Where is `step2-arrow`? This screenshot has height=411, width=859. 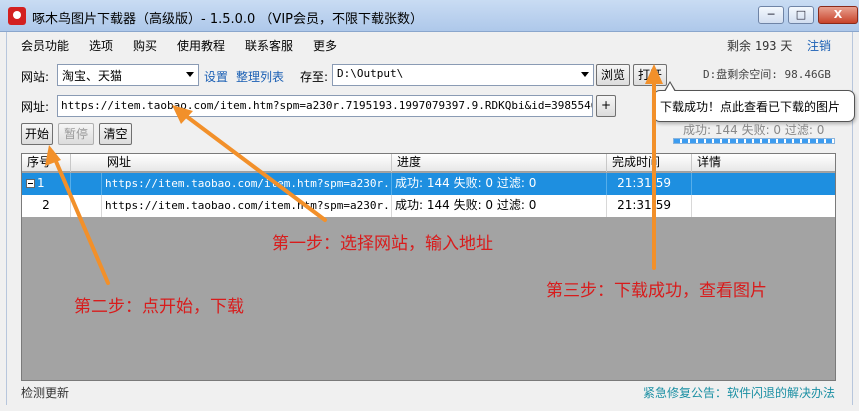
step2-arrow is located at coordinates (80, 217).